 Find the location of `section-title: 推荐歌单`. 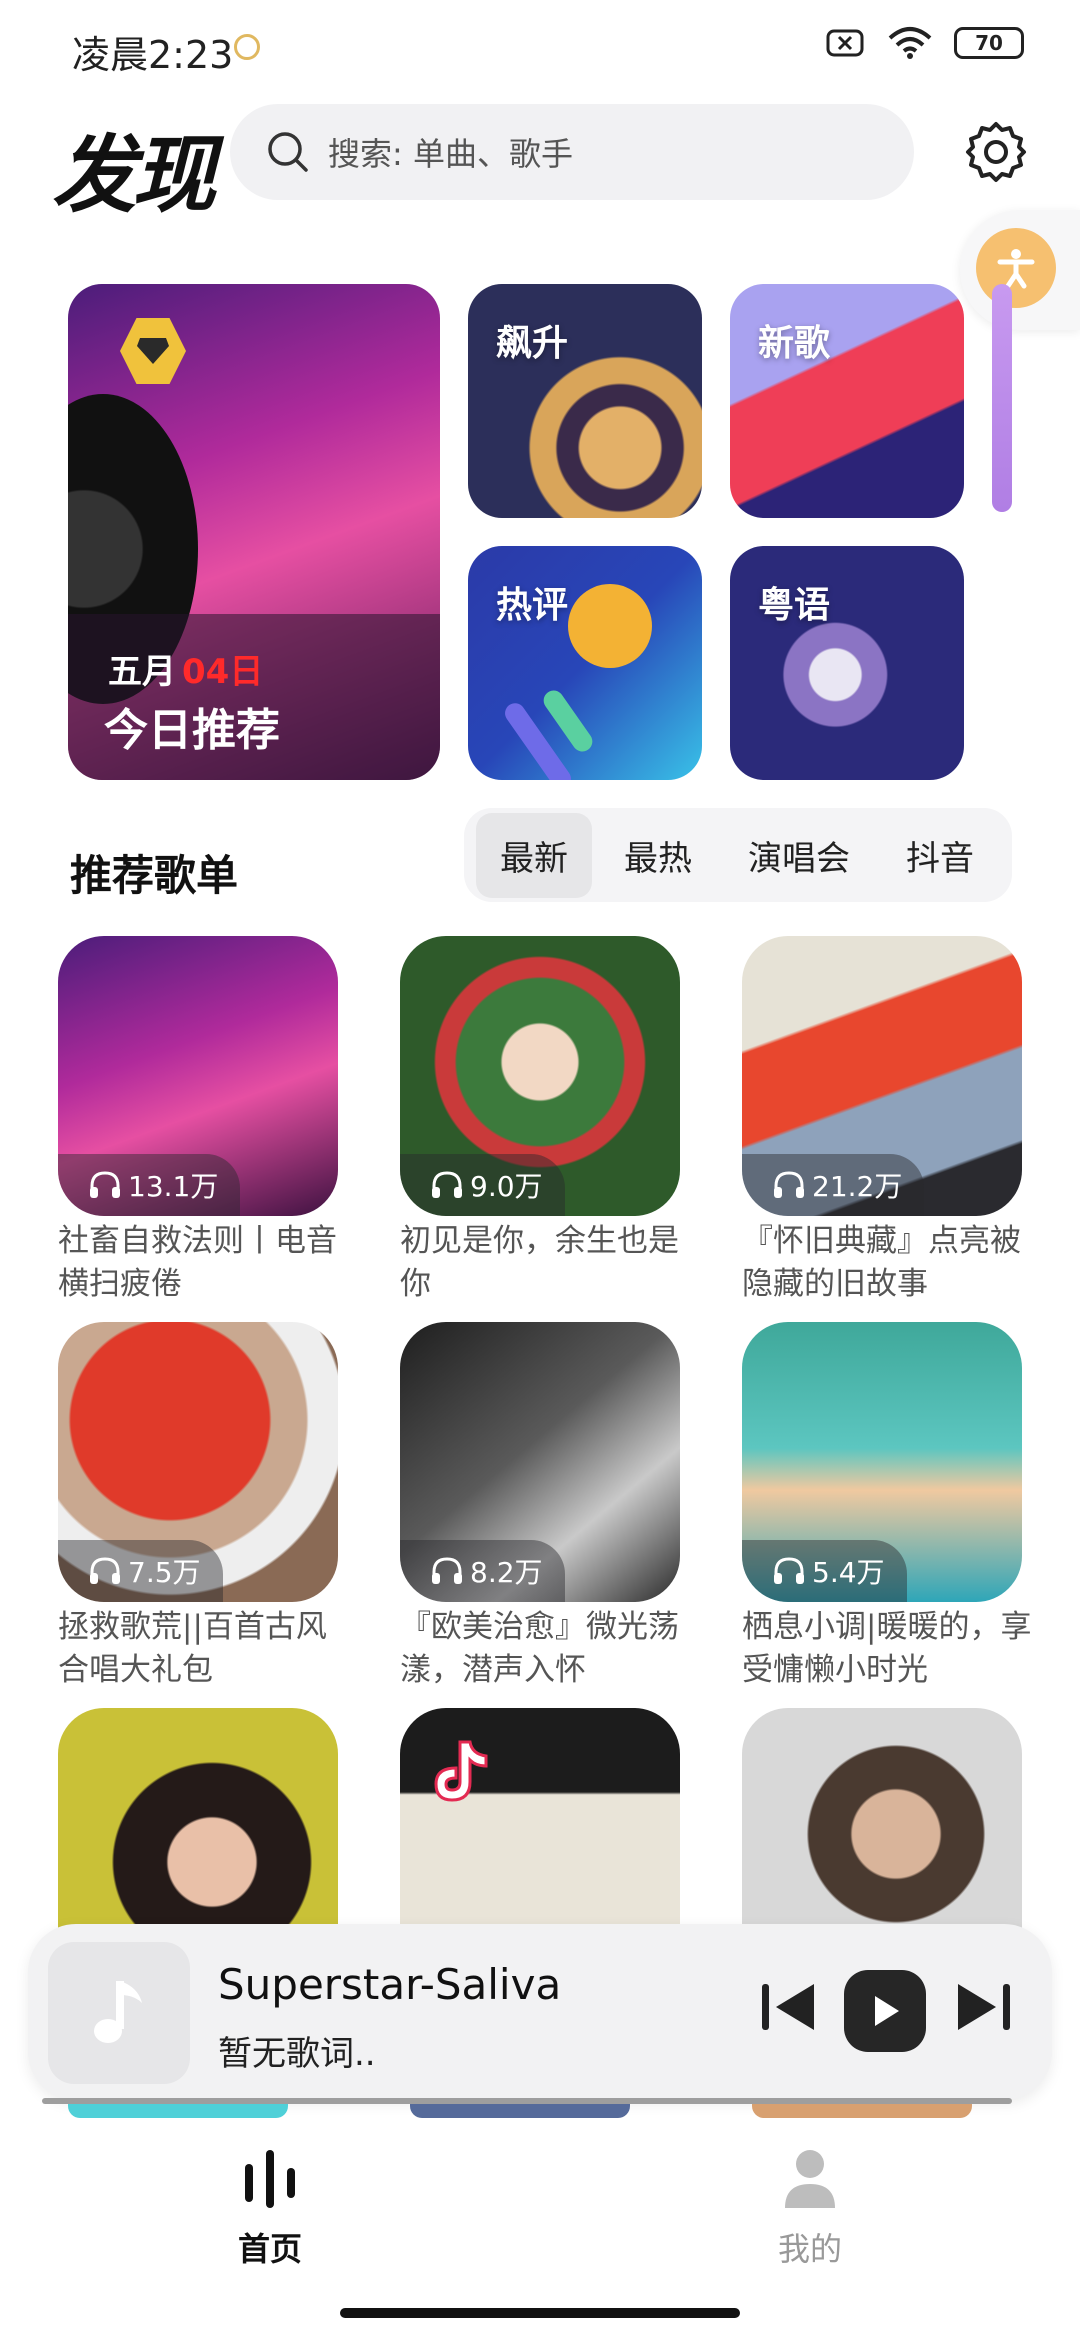

section-title: 推荐歌单 is located at coordinates (154, 875).